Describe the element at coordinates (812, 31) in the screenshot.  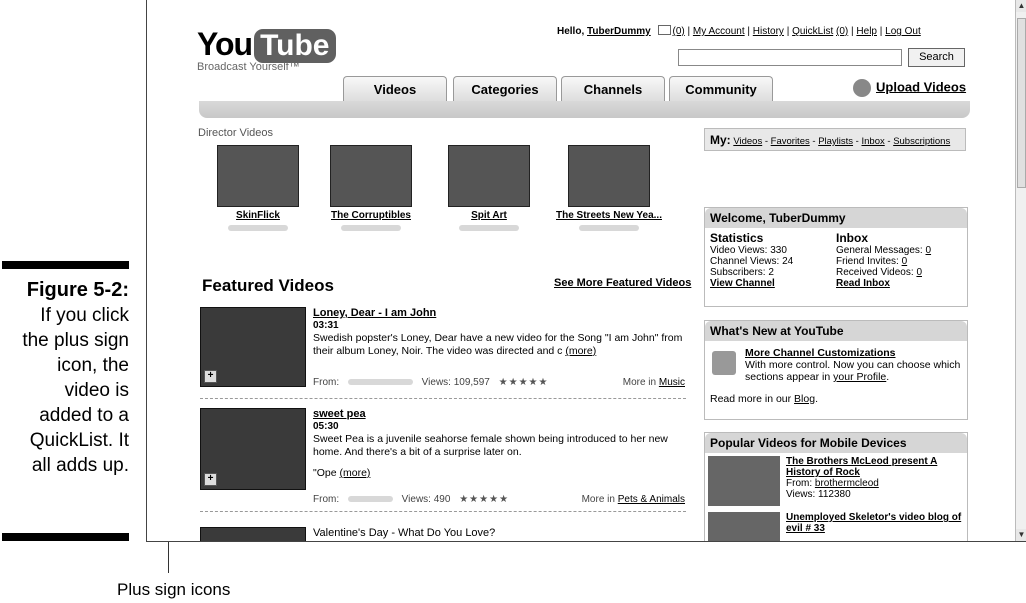
I see `quicklist-link: QuickList` at that location.